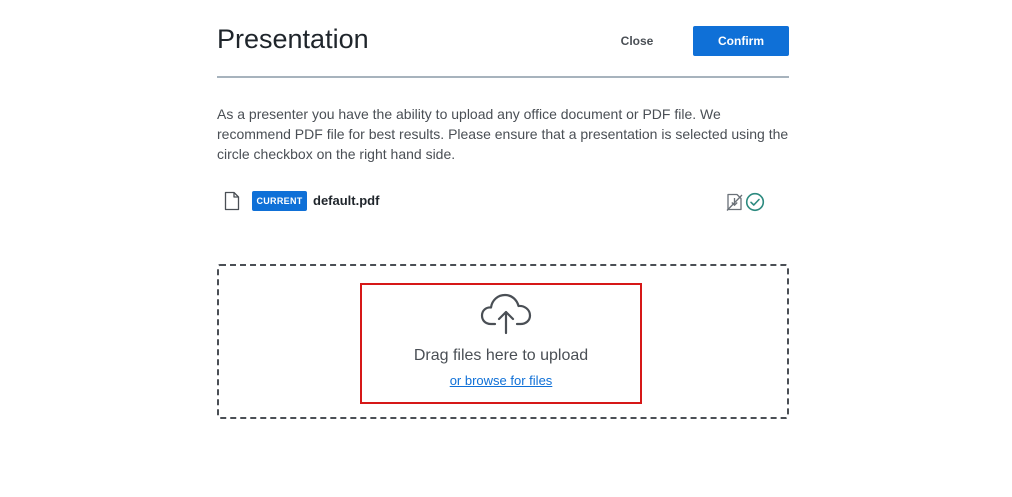 Image resolution: width=1012 pixels, height=497 pixels. What do you see at coordinates (741, 41) in the screenshot?
I see `confirm-button: Confirm` at bounding box center [741, 41].